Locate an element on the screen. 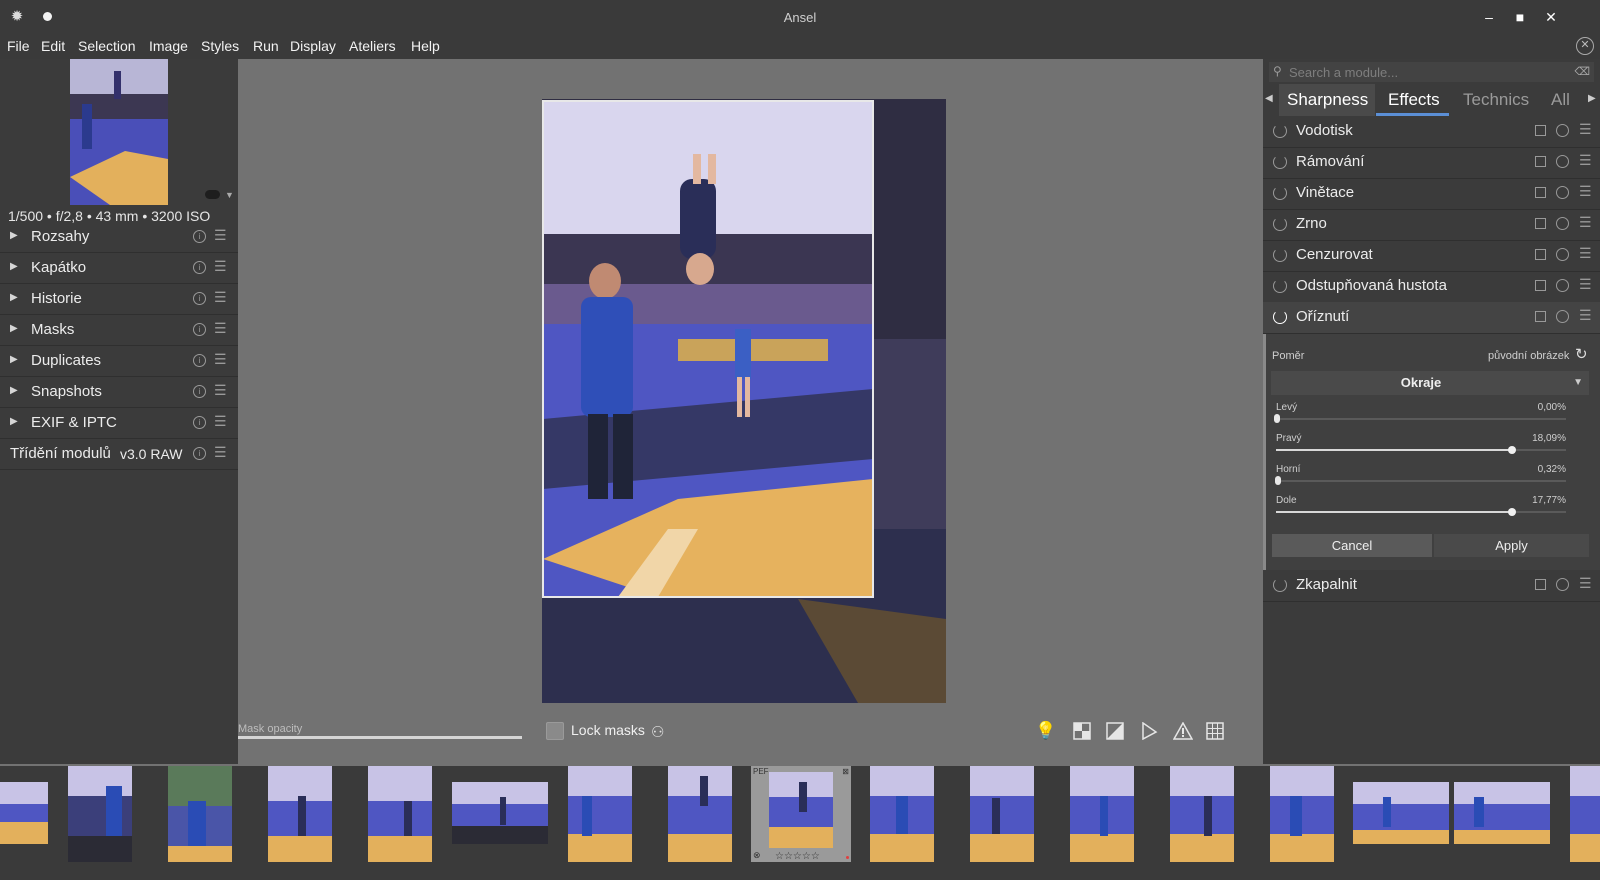 Image resolution: width=1600 pixels, height=880 pixels. chevron-down-icon: ▼ is located at coordinates (229, 195).